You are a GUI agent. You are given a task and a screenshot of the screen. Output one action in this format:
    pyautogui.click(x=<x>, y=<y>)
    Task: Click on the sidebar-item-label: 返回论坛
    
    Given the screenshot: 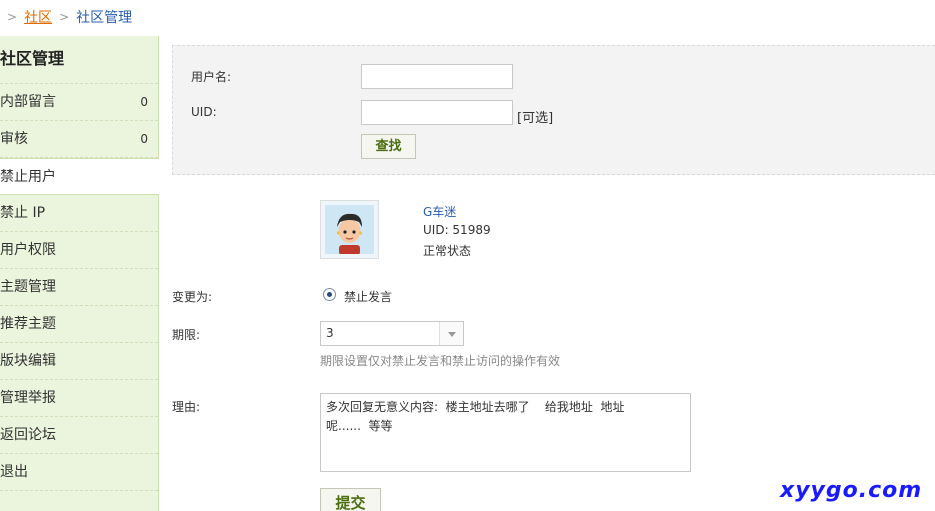 What is the action you would take?
    pyautogui.click(x=28, y=435)
    